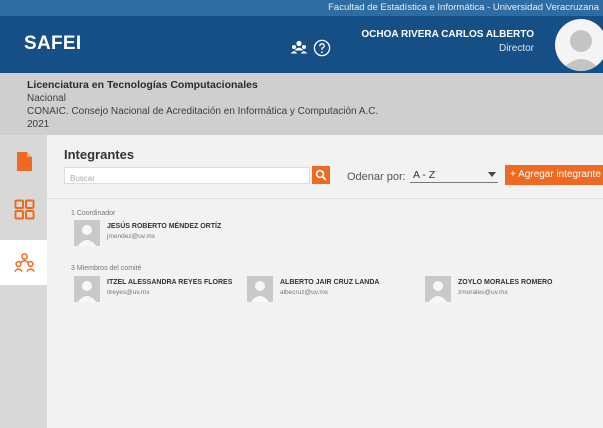 The image size is (603, 428). I want to click on member-name: ITZEL ALESSANDRA REYES FLORES, so click(170, 282).